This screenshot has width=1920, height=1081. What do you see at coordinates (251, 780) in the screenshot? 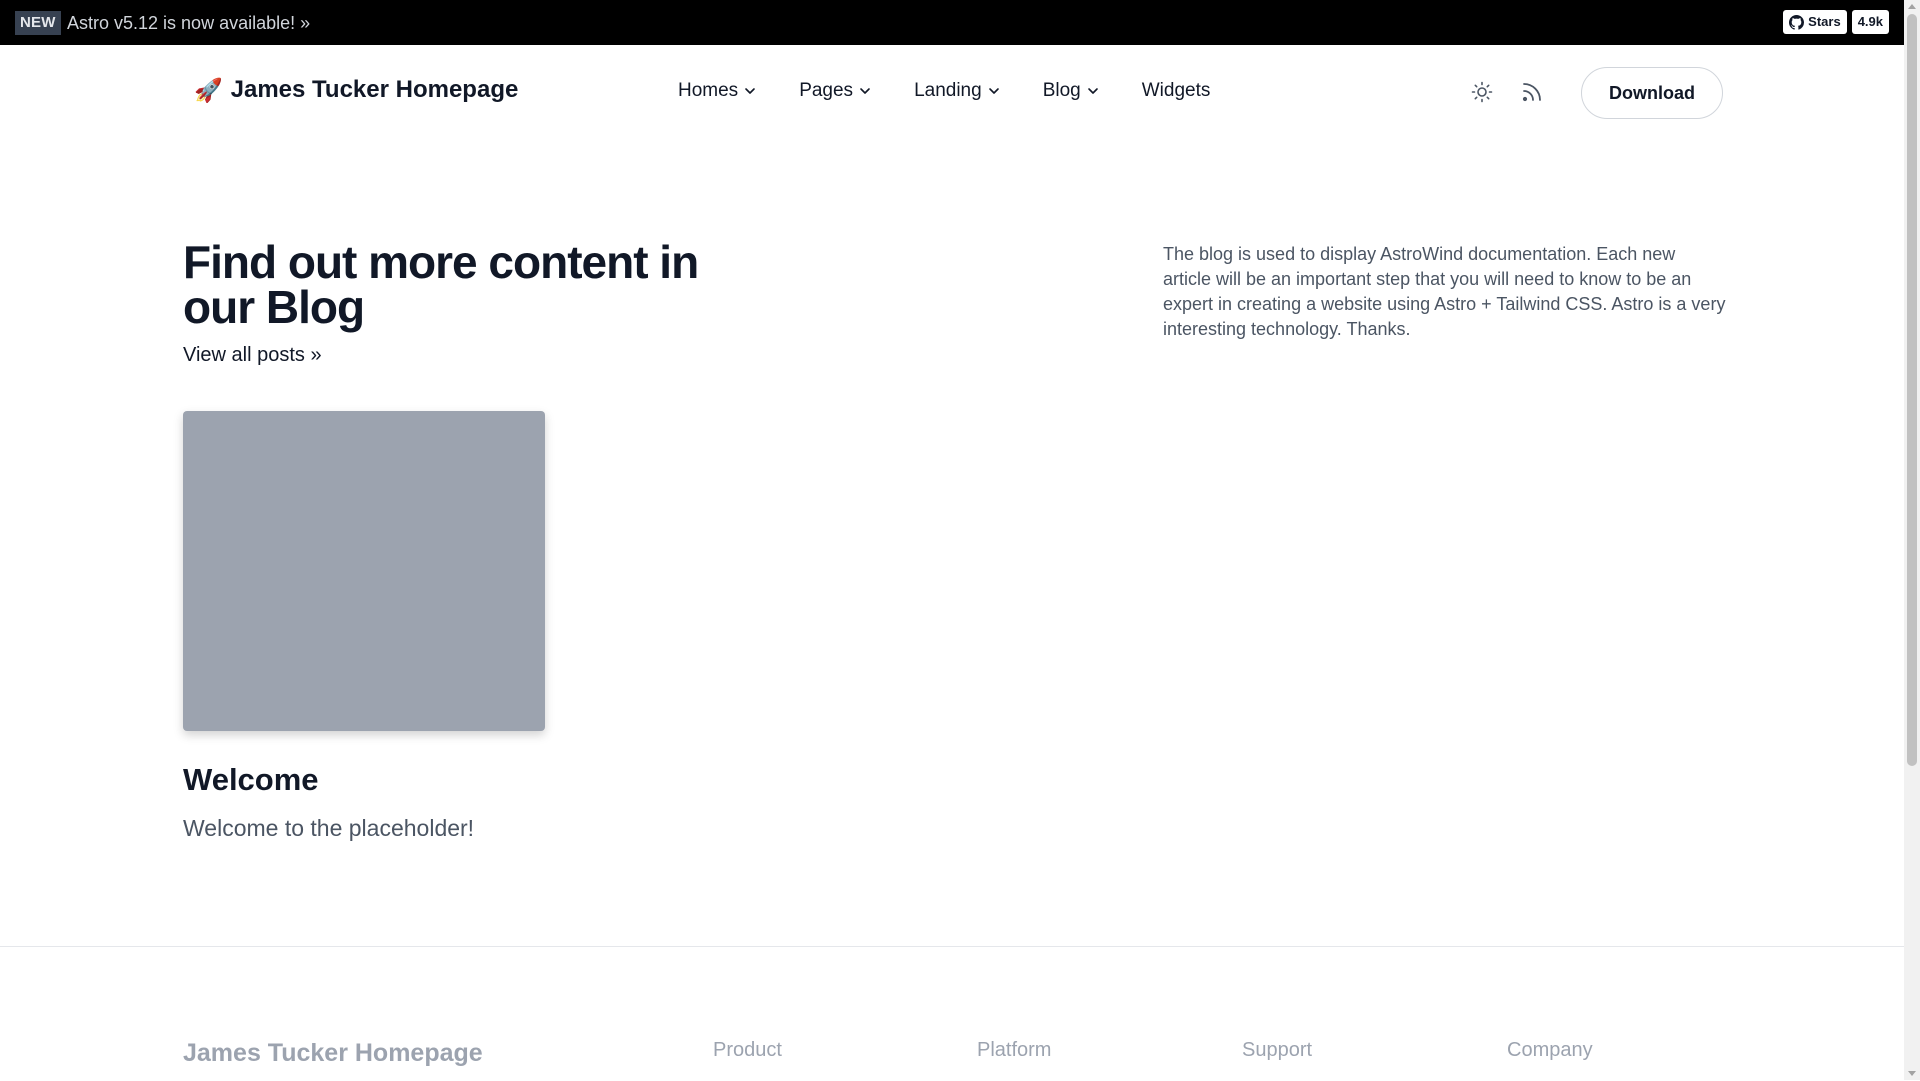
I see `post-title: Welcome` at bounding box center [251, 780].